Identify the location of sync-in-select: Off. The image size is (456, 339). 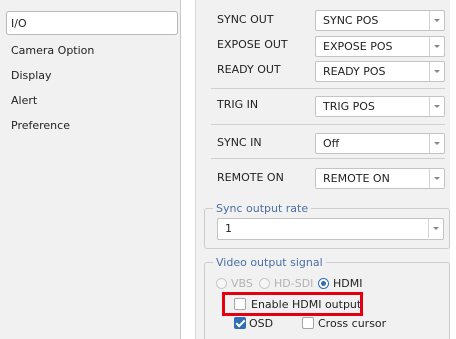
(380, 143).